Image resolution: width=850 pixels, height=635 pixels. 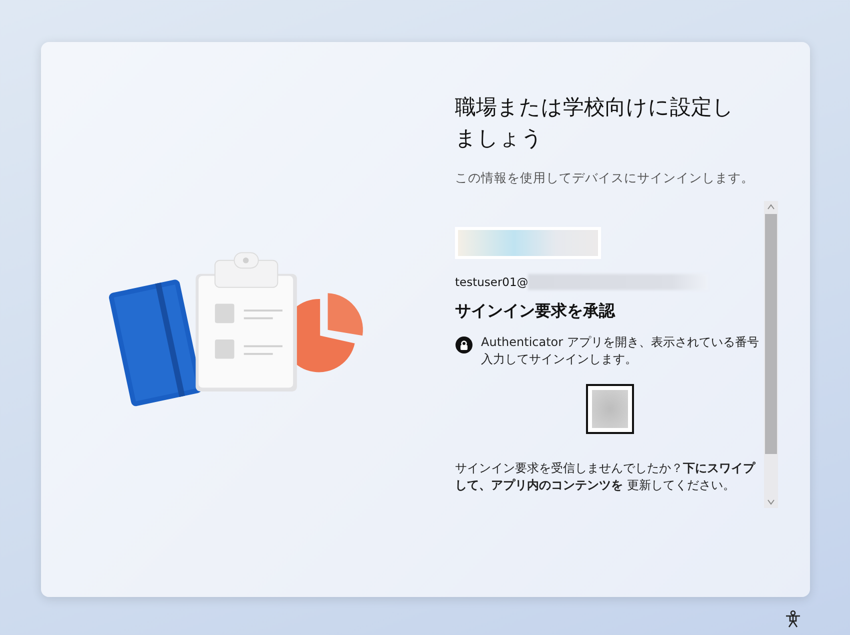 I want to click on scrollbar, so click(x=771, y=354).